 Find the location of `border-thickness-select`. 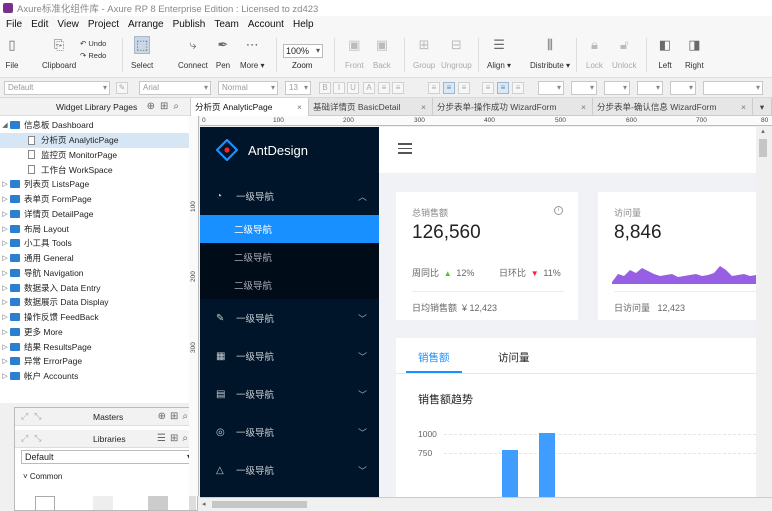

border-thickness-select is located at coordinates (617, 88).